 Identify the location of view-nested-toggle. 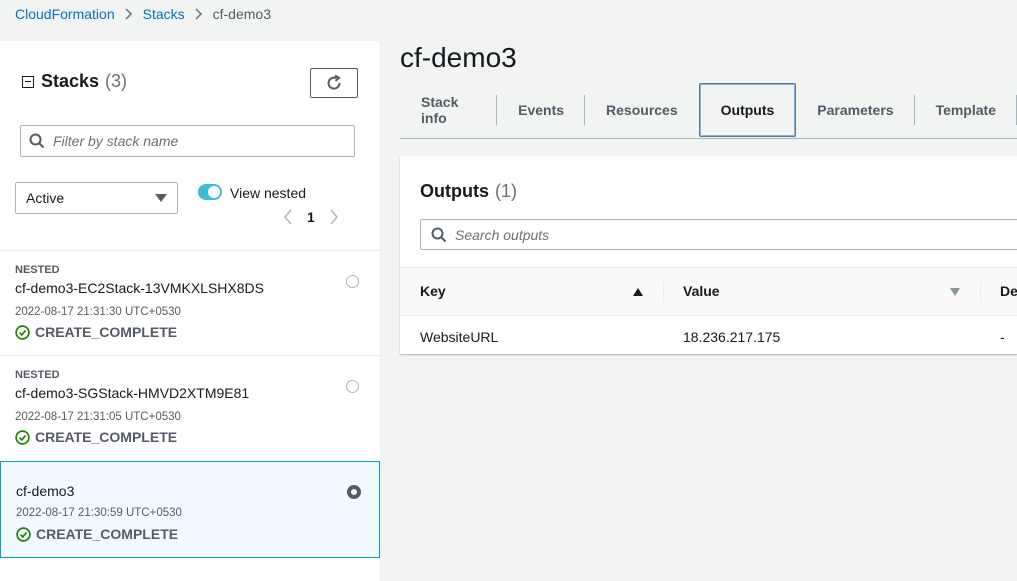
(210, 192).